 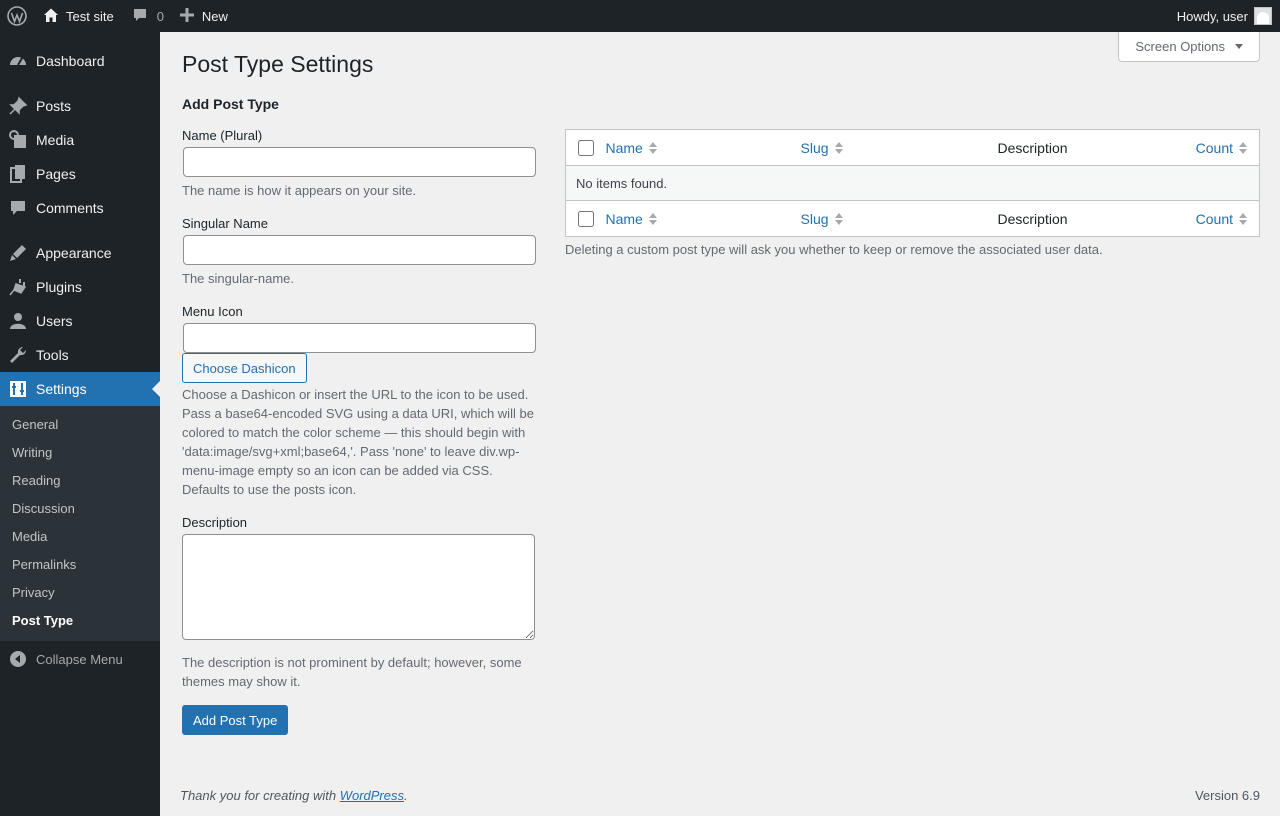 I want to click on collapse-arrow-icon, so click(x=18, y=659).